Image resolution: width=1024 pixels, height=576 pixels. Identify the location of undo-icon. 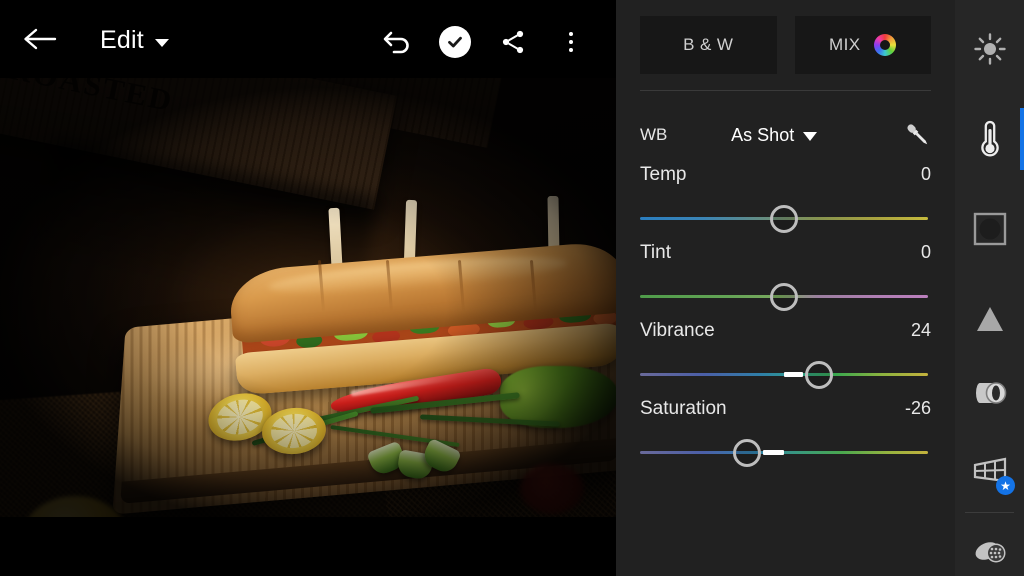
(396, 42).